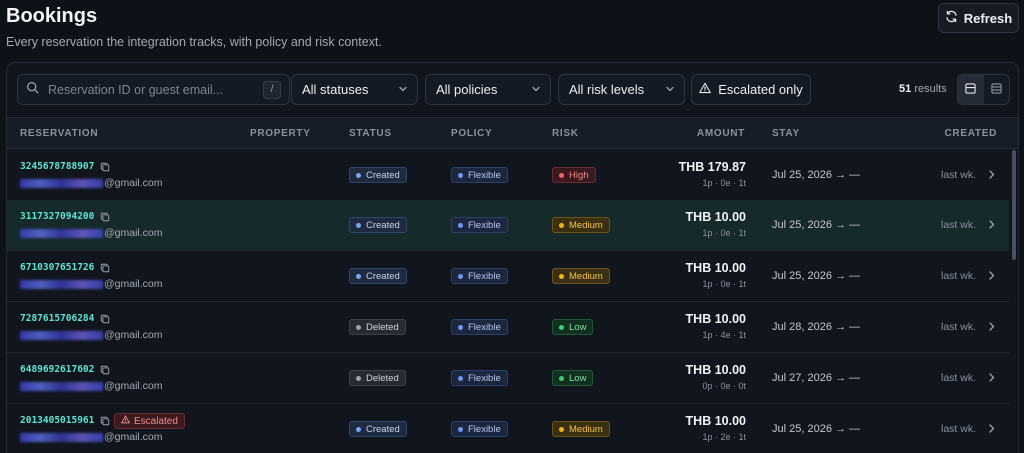  Describe the element at coordinates (971, 133) in the screenshot. I see `column-header-created: CREATED` at that location.